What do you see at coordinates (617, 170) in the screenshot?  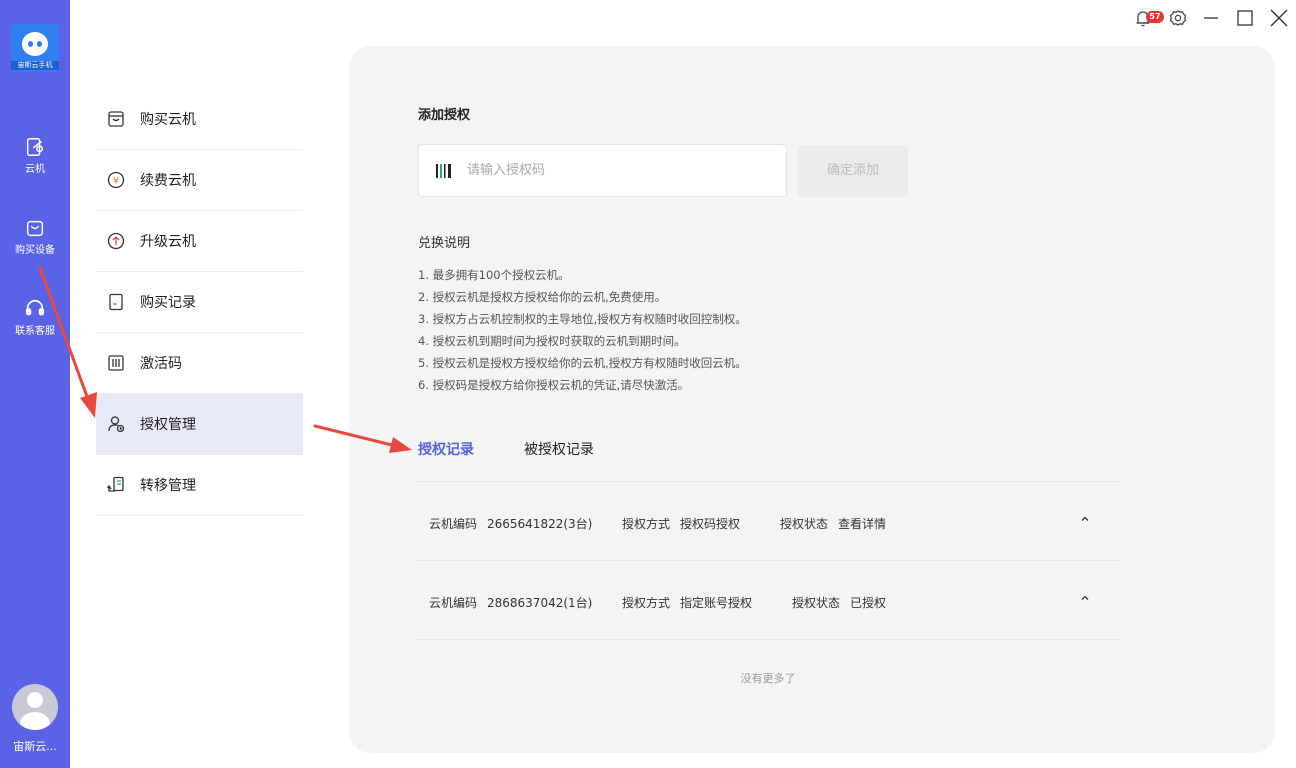 I see `auth-code-input` at bounding box center [617, 170].